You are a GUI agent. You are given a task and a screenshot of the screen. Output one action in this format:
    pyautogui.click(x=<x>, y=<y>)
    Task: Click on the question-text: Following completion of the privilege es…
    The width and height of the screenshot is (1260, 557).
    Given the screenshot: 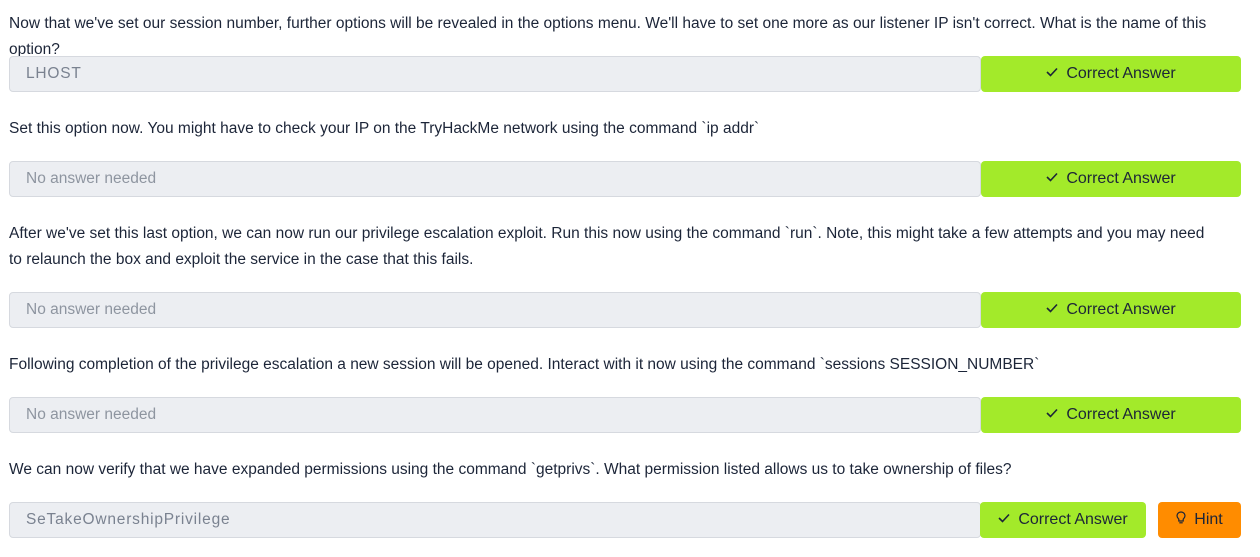 What is the action you would take?
    pyautogui.click(x=524, y=364)
    